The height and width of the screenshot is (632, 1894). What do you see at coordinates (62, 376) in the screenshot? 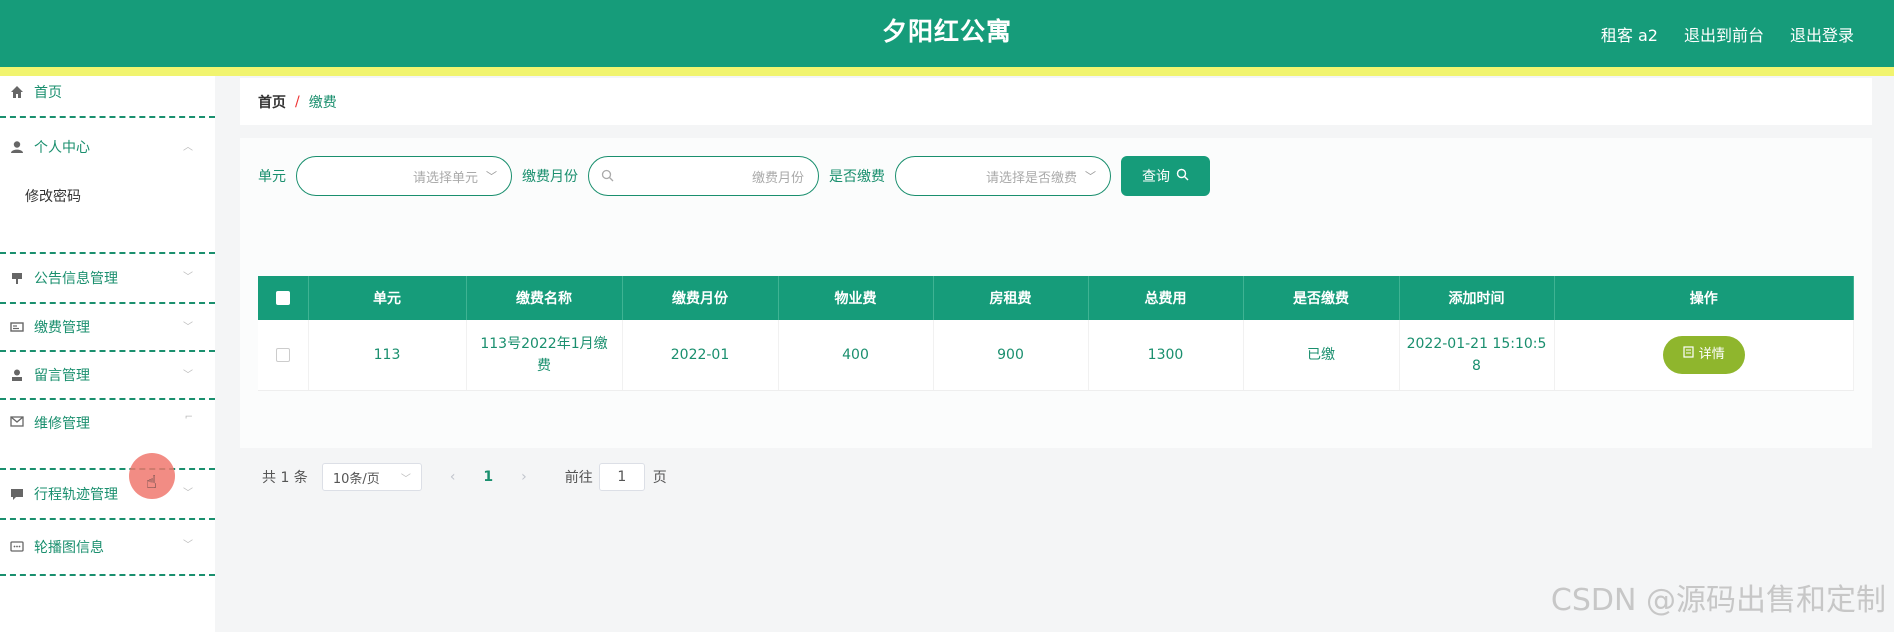
I see `sidebar-item-label: 留言管理` at bounding box center [62, 376].